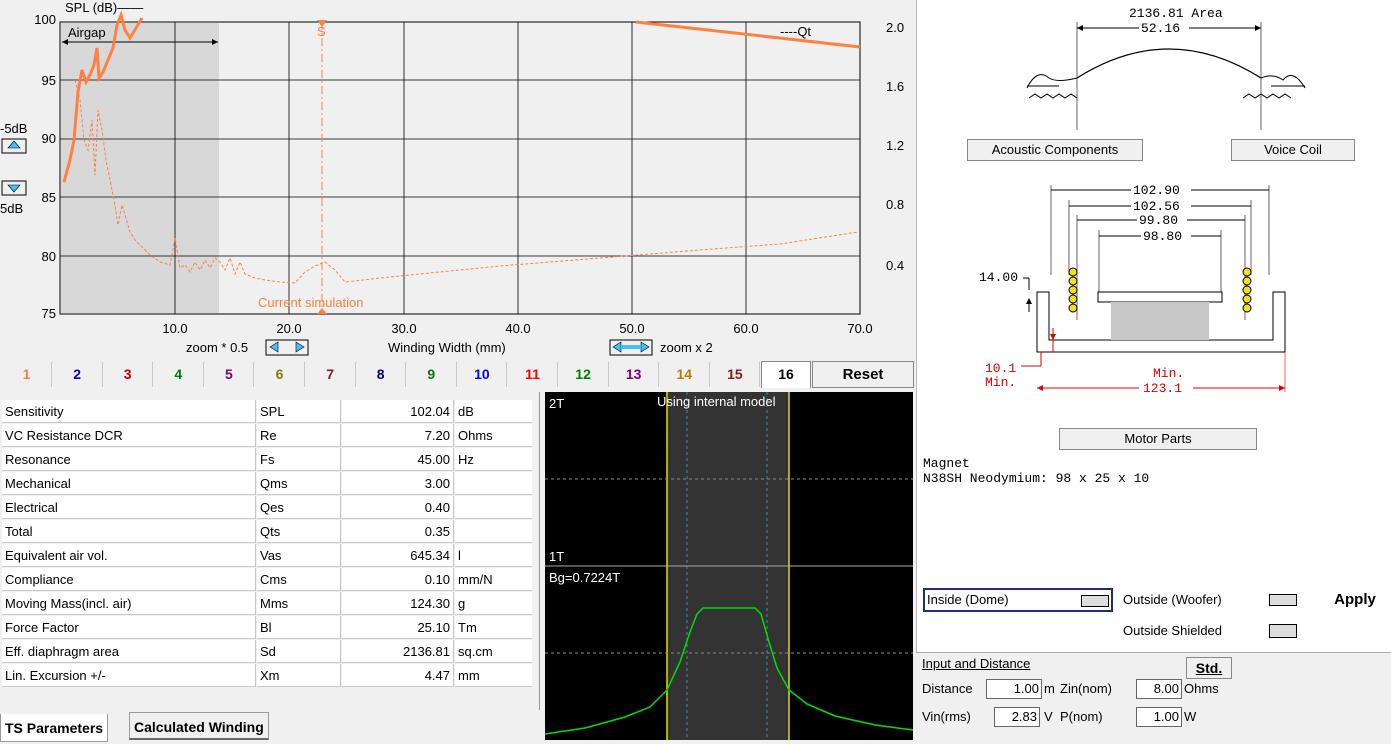 This screenshot has width=1391, height=744. What do you see at coordinates (1086, 688) in the screenshot?
I see `zin-label: Zin(nom)` at bounding box center [1086, 688].